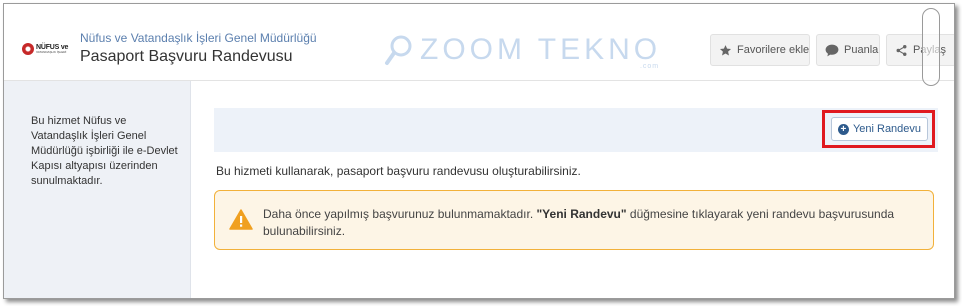 This screenshot has width=962, height=306. Describe the element at coordinates (241, 219) in the screenshot. I see `warning-triangle-icon` at that location.